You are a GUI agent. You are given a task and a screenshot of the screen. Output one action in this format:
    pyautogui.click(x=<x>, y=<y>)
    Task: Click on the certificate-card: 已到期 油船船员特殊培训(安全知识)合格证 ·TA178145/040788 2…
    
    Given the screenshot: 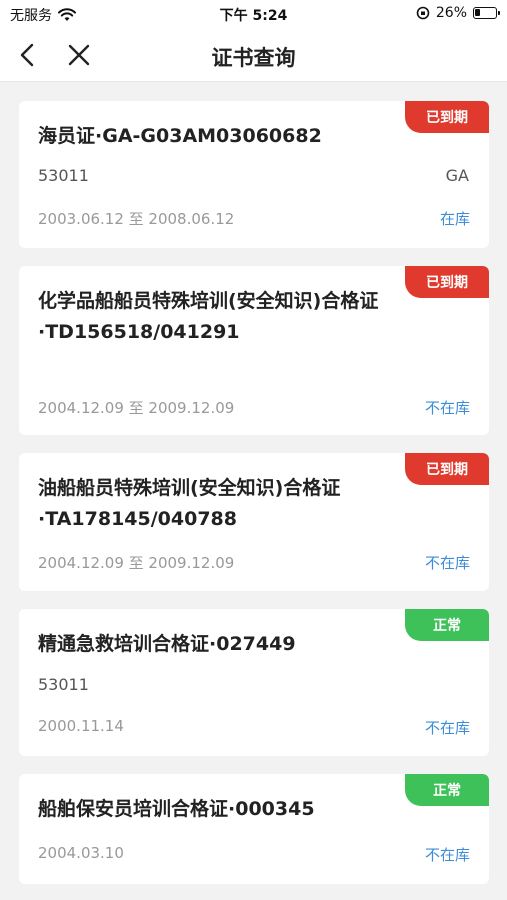 What is the action you would take?
    pyautogui.click(x=254, y=522)
    